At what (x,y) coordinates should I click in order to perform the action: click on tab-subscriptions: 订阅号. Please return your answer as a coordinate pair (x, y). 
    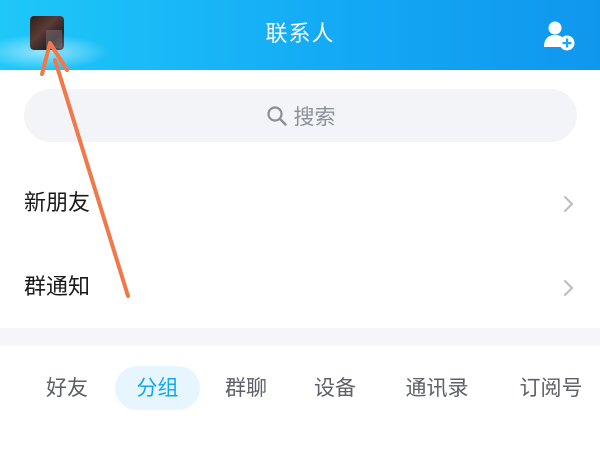
    Looking at the image, I should click on (551, 388).